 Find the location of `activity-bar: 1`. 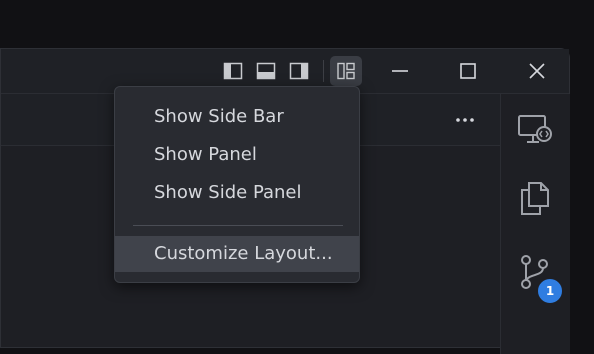

activity-bar: 1 is located at coordinates (535, 224).